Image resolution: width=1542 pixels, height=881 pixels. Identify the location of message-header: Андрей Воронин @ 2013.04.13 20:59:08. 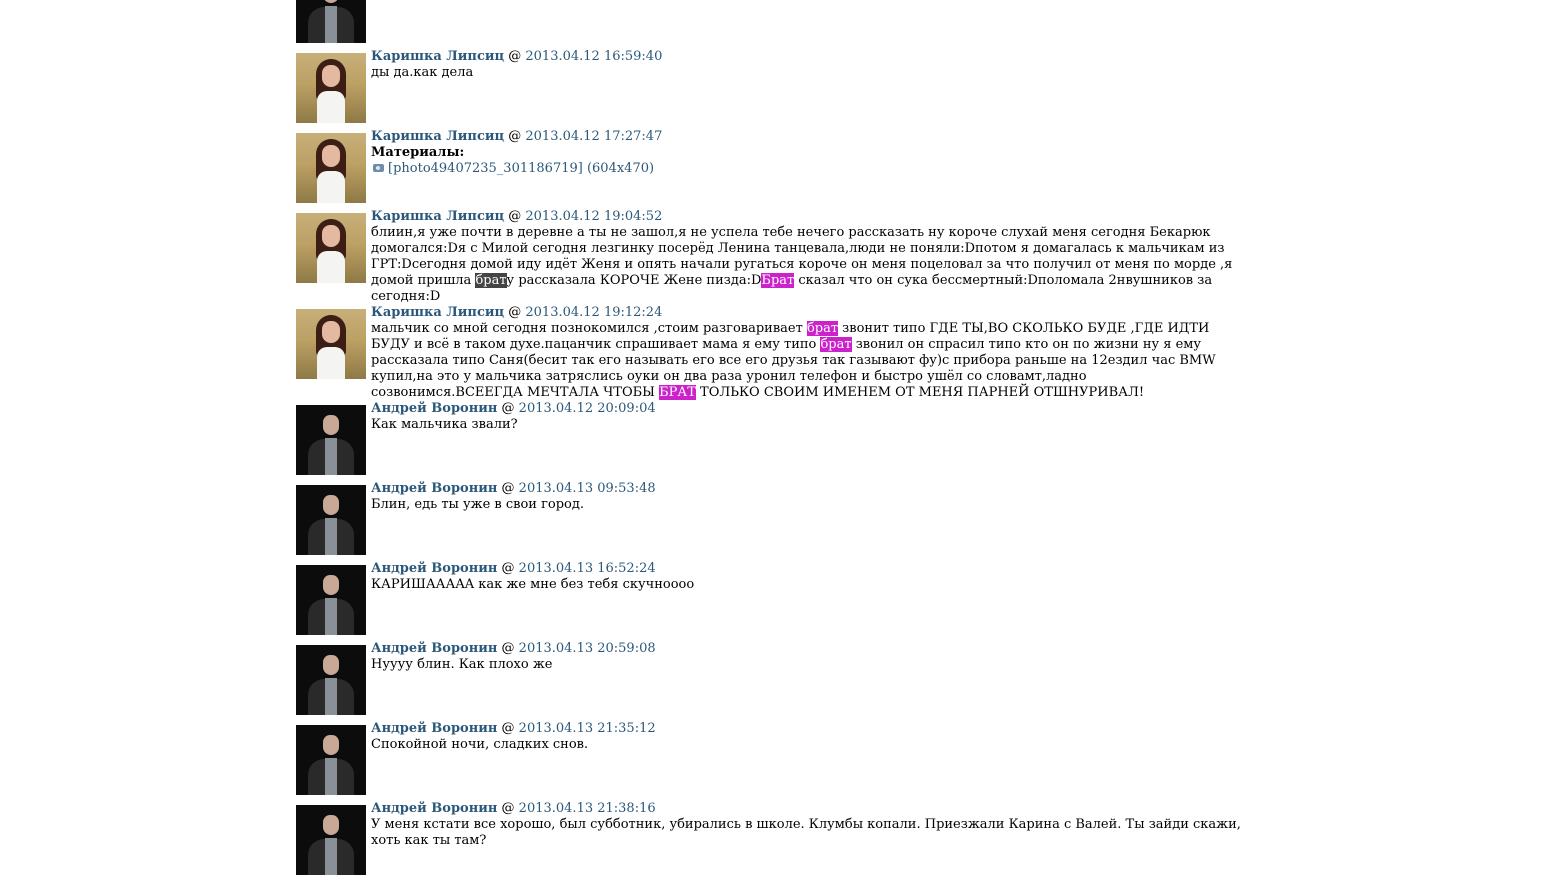
(806, 649).